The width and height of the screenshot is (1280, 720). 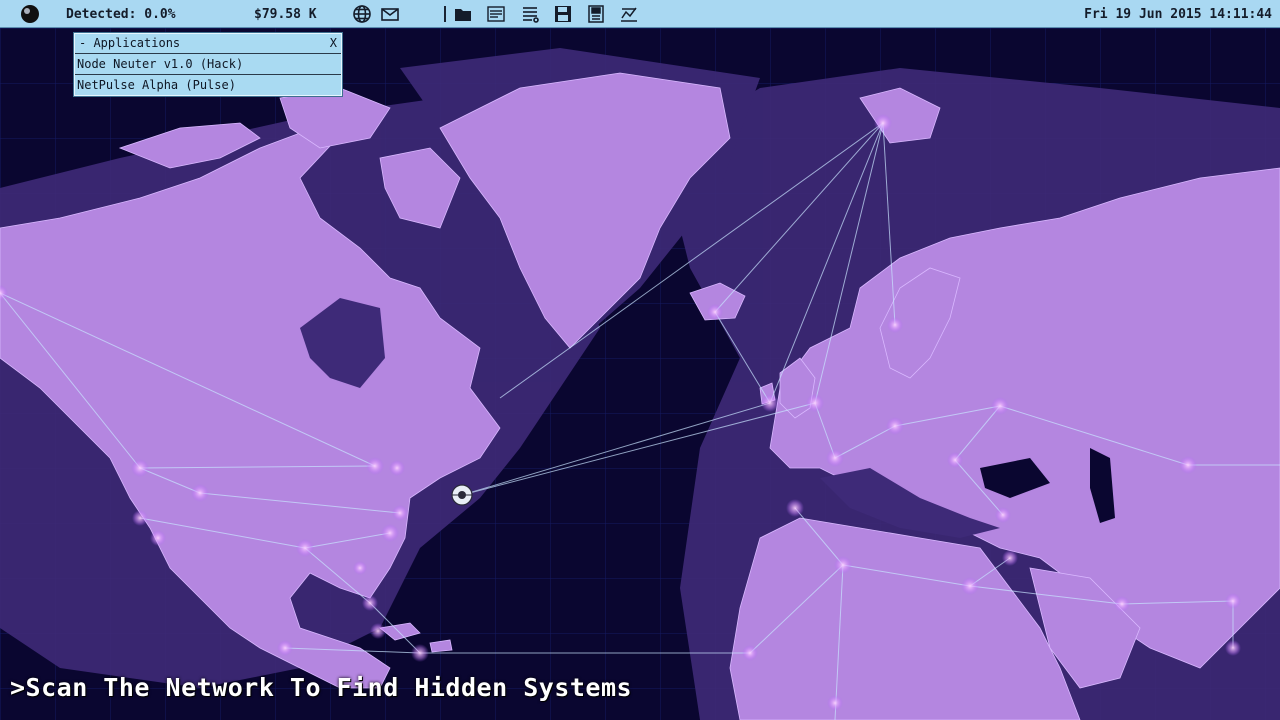 I want to click on date-time: Fri 19 Jun 2015 14:11:44, so click(x=1178, y=14).